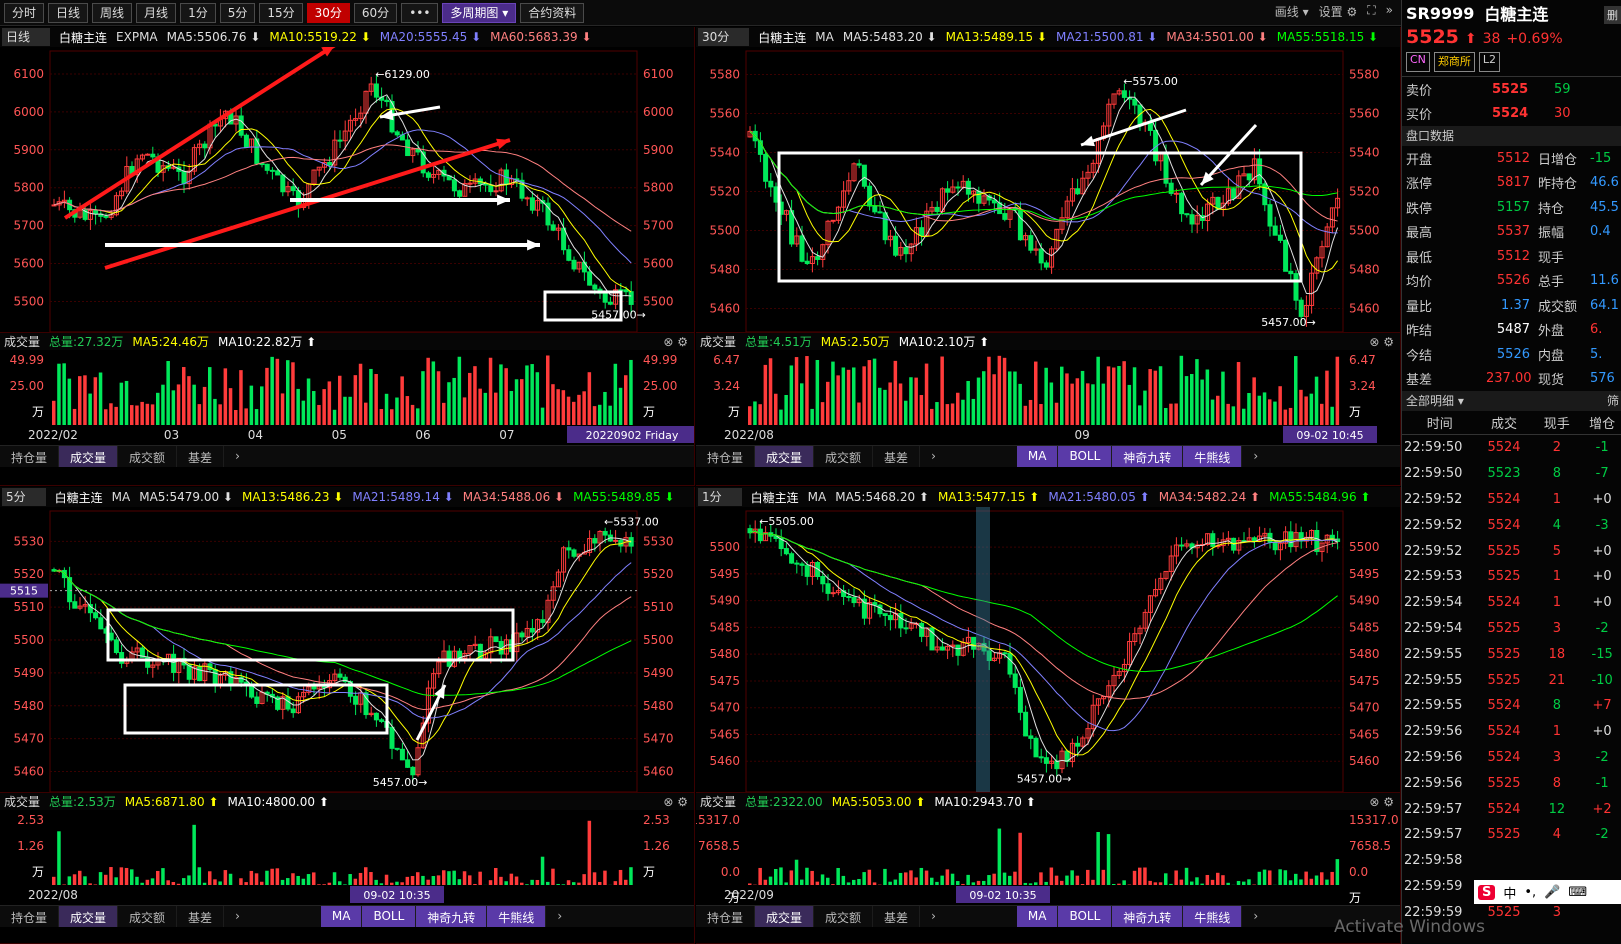  Describe the element at coordinates (1577, 892) in the screenshot. I see `keyboard-icon: ⌨` at that location.